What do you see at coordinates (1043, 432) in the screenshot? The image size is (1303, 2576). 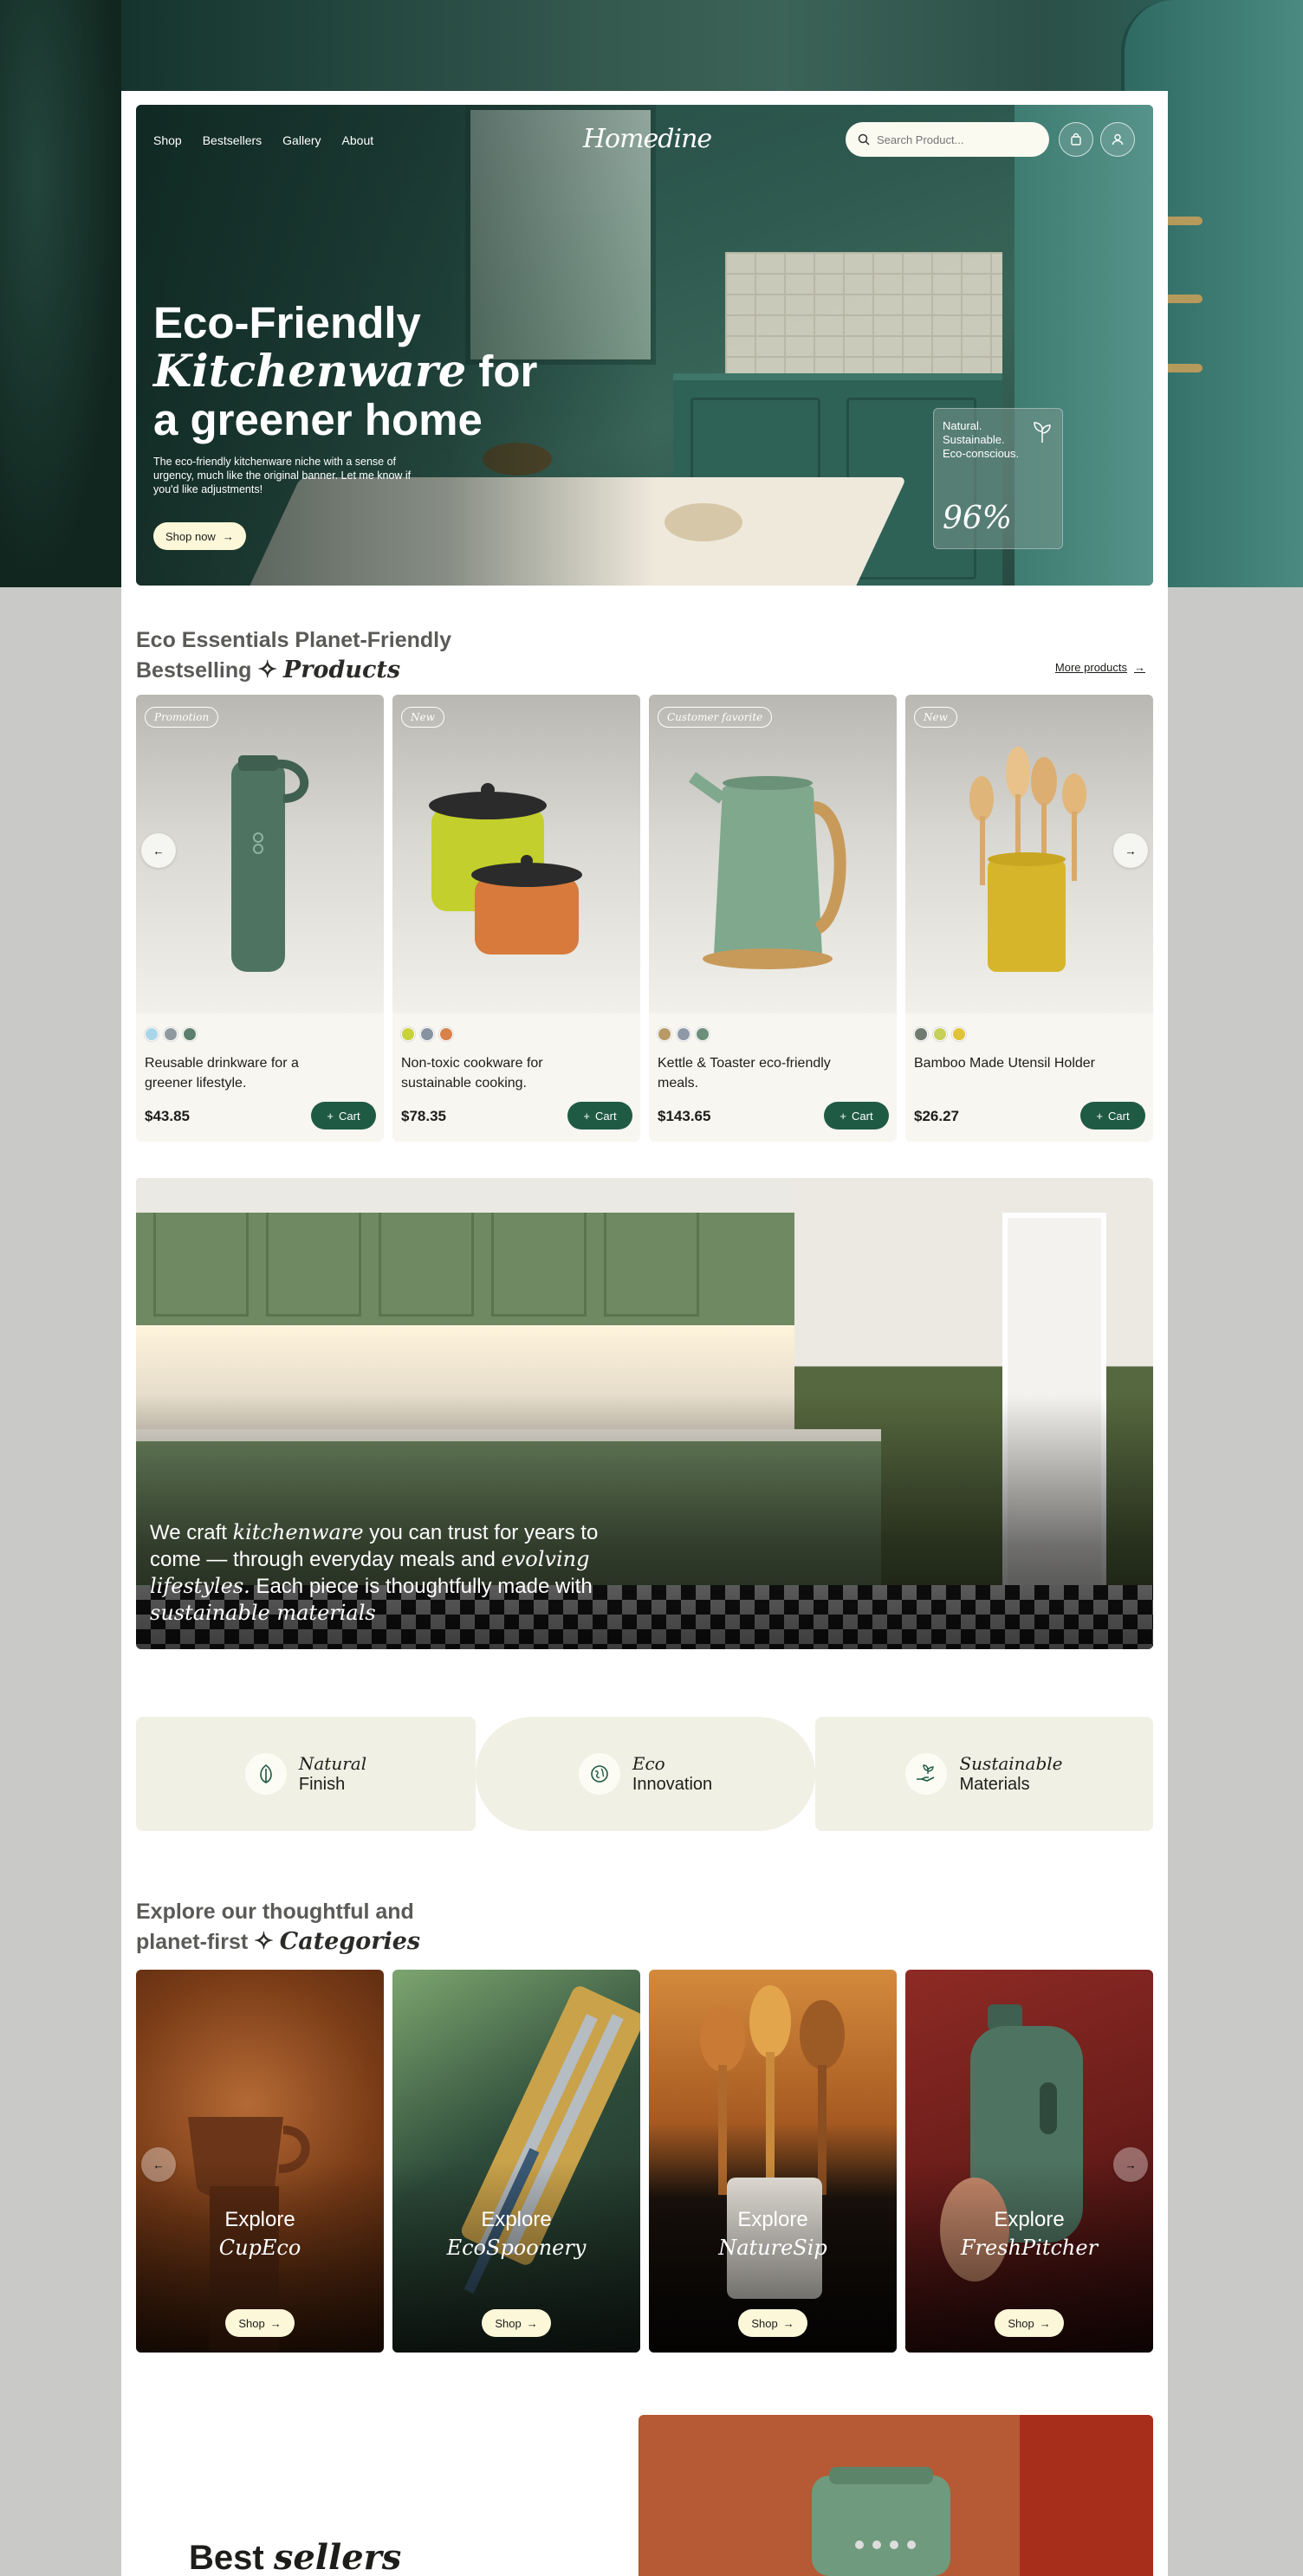 I see `sprout-icon` at bounding box center [1043, 432].